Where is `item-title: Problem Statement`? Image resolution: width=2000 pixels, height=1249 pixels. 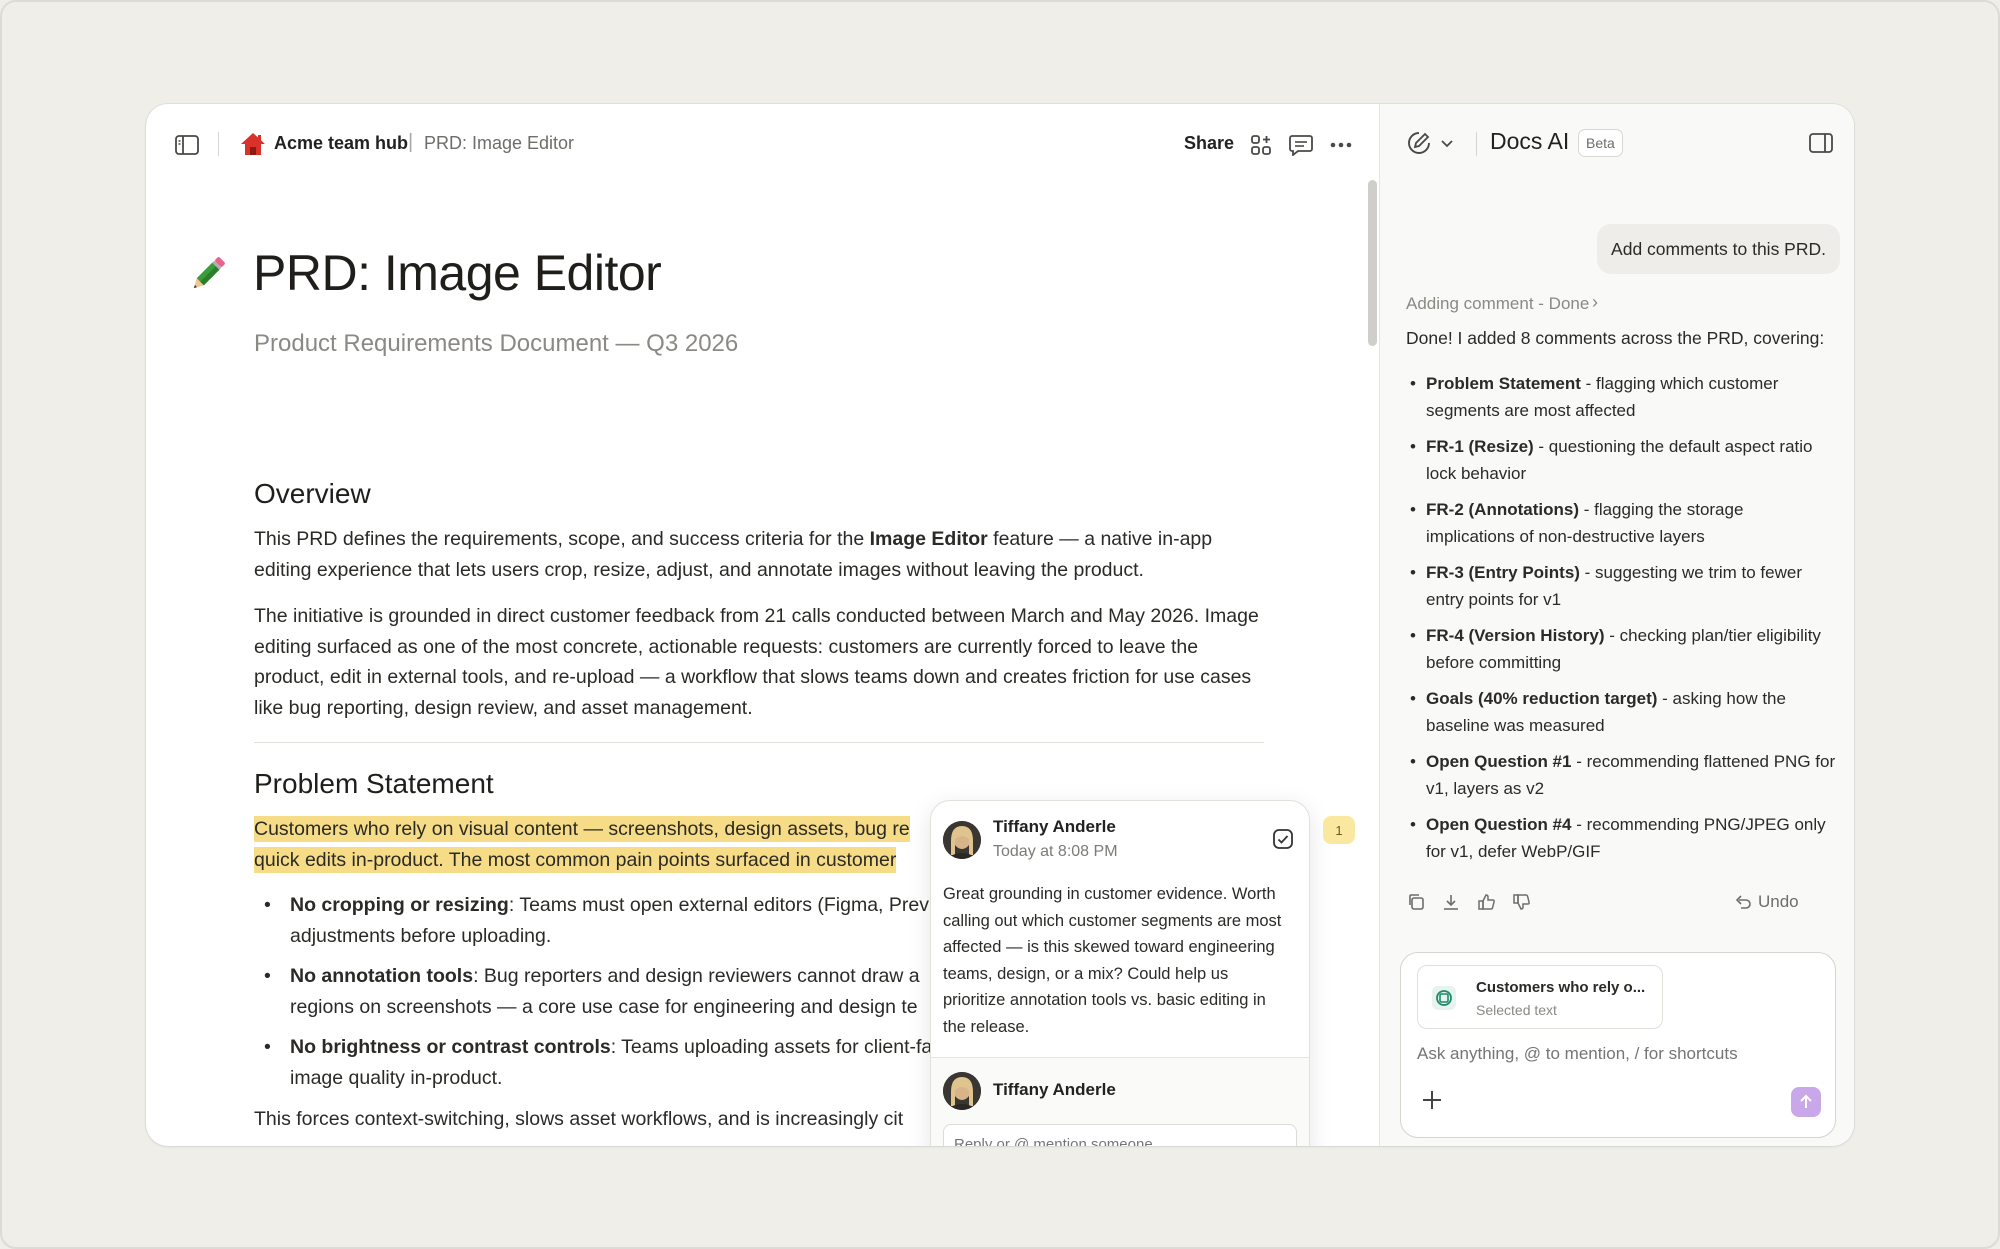
item-title: Problem Statement is located at coordinates (1503, 383).